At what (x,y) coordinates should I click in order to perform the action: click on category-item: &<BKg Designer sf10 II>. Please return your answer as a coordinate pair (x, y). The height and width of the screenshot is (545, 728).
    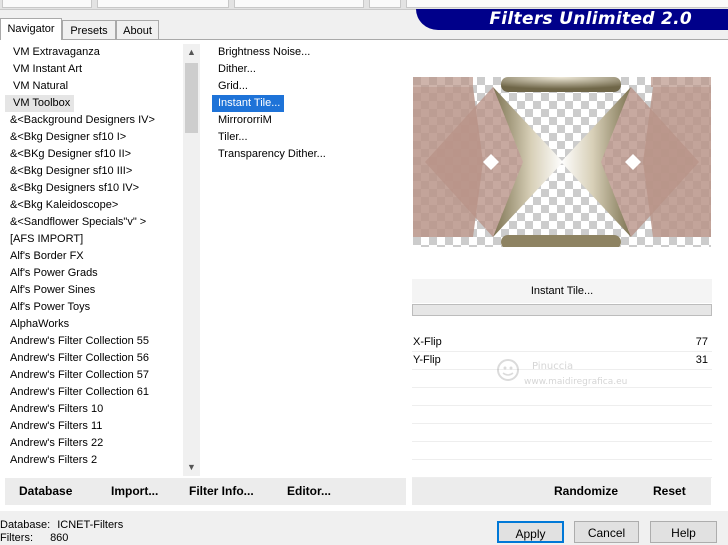
    Looking at the image, I should click on (94, 154).